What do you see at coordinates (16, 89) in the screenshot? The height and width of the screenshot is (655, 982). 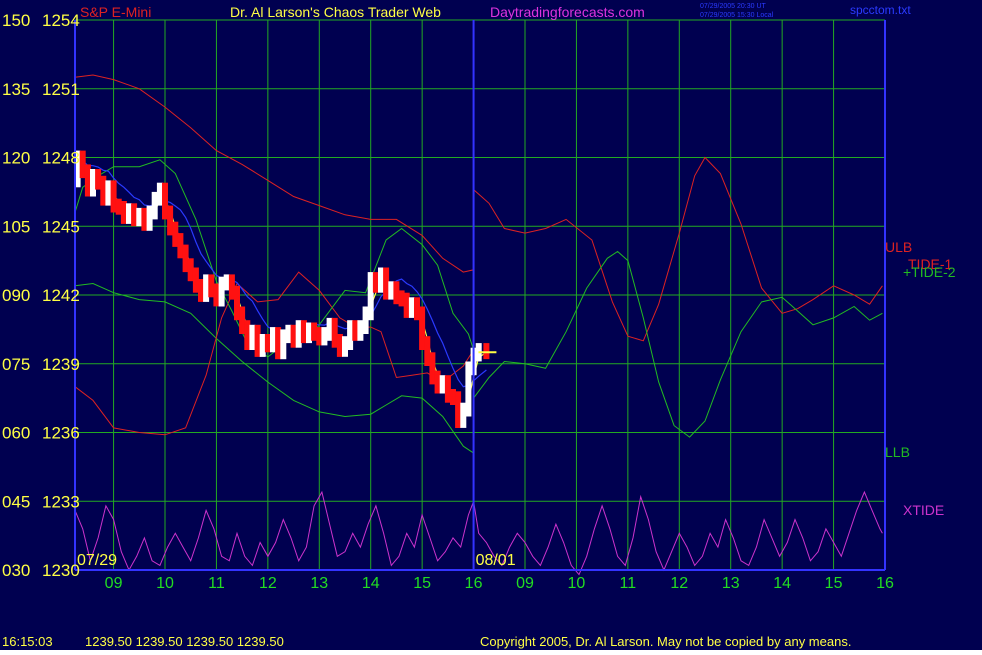 I see `y-index-label: 135` at bounding box center [16, 89].